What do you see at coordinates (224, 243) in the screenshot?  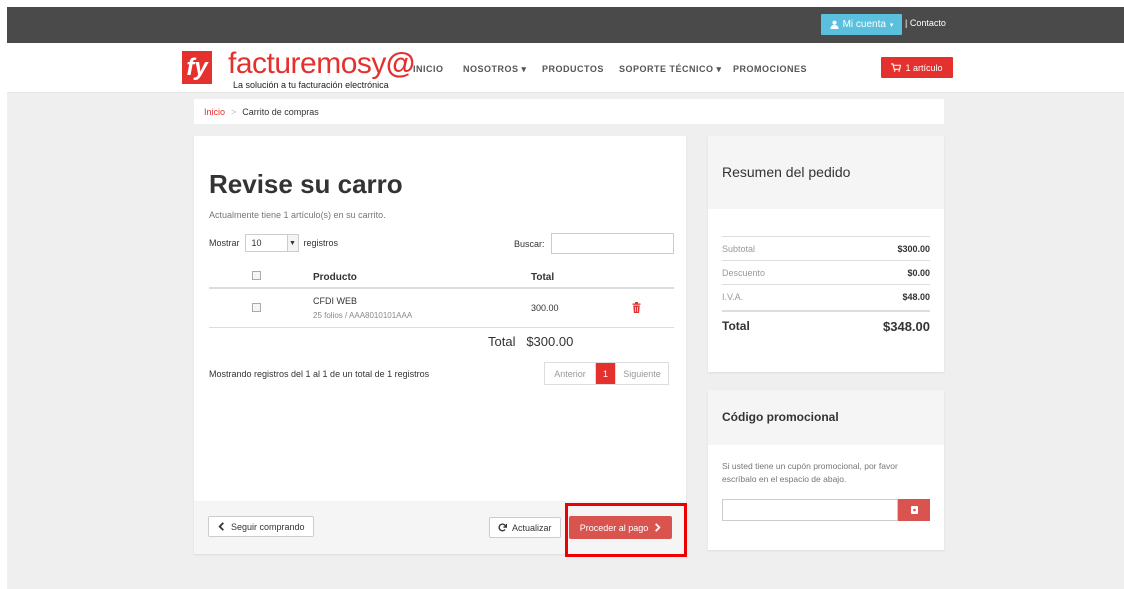 I see `show-label: Mostrar` at bounding box center [224, 243].